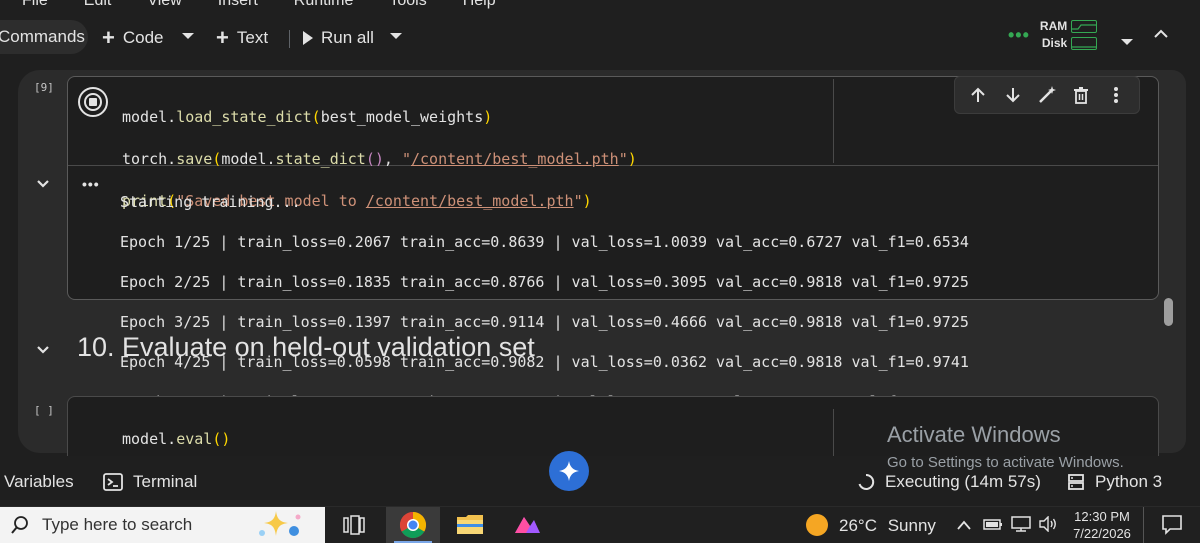 This screenshot has height=543, width=1200. I want to click on runtime-status: Python 3, so click(1114, 482).